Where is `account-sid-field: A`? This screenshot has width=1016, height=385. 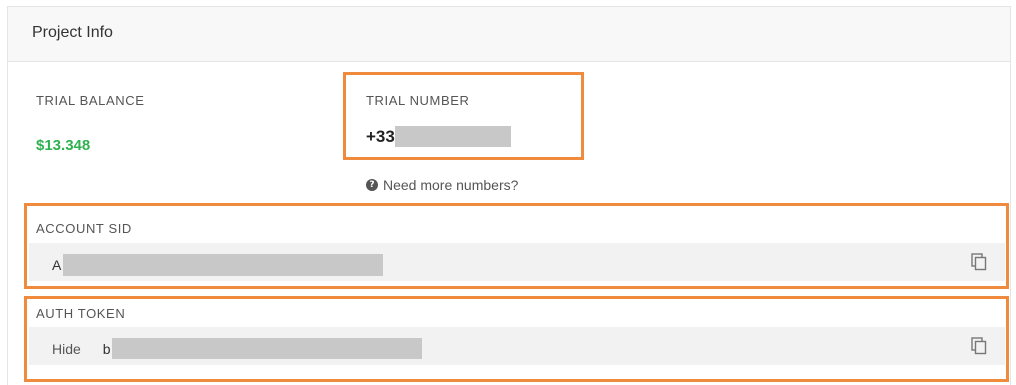 account-sid-field: A is located at coordinates (517, 262).